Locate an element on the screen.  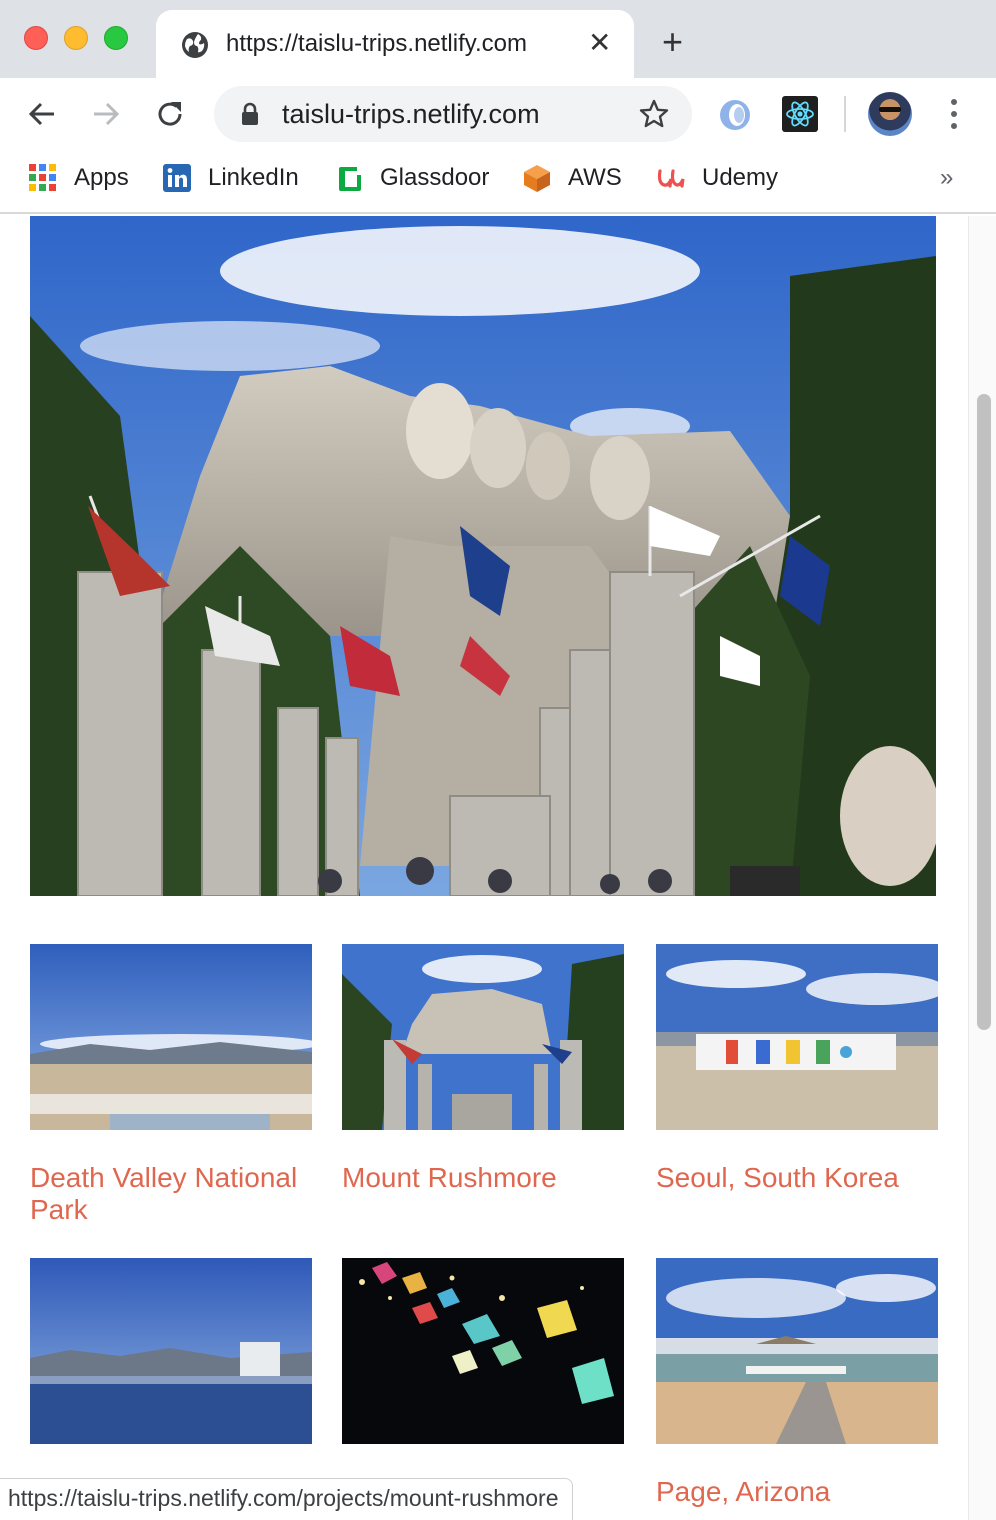
death-valley-photo is located at coordinates (171, 1037).